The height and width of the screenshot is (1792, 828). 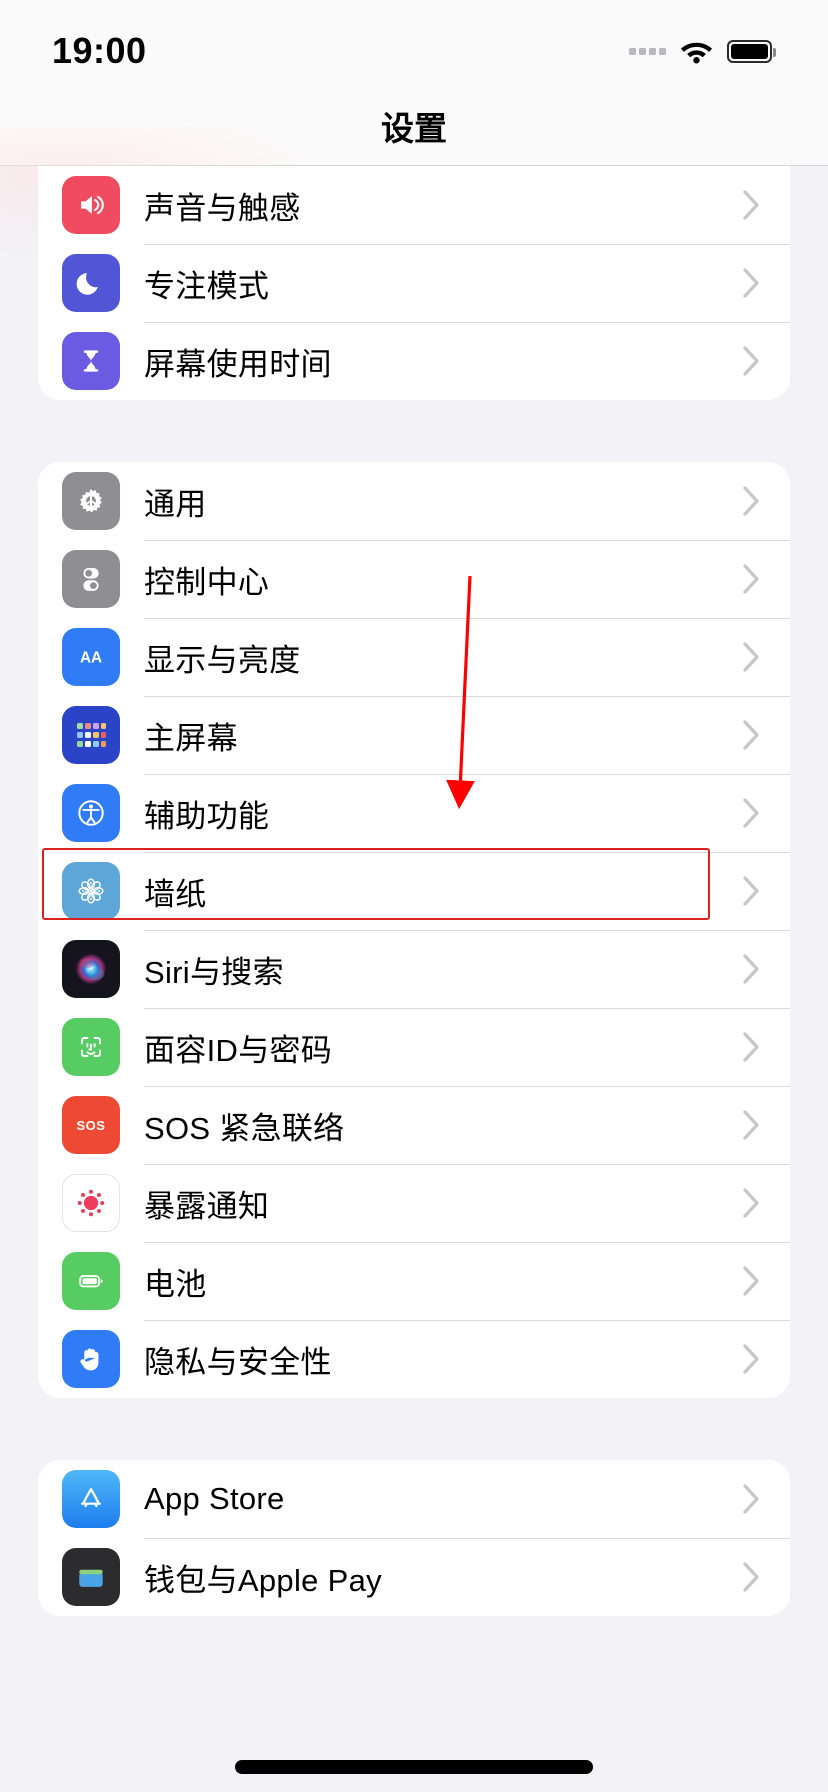 I want to click on settings-row-focus: 专注模式, so click(x=414, y=283).